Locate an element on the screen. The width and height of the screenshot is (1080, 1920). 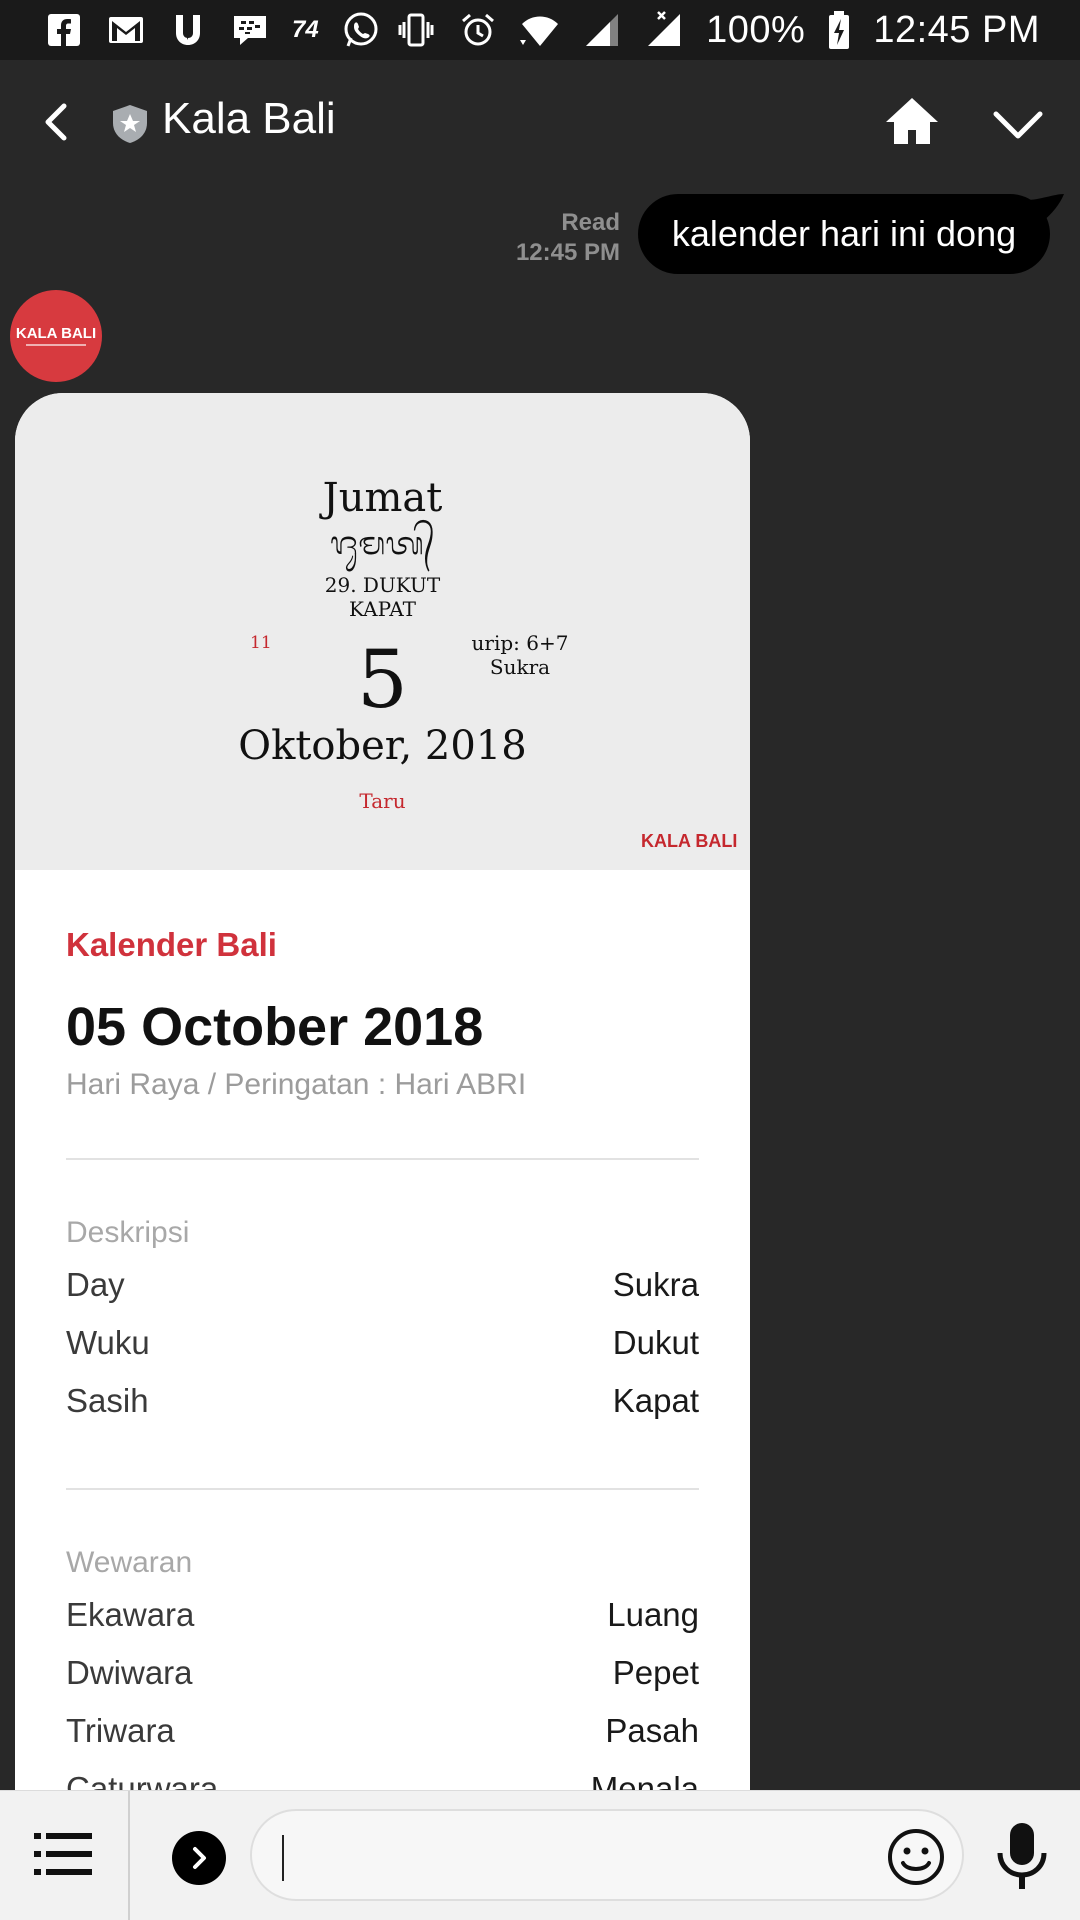
section-title-wewaran: Wewaran is located at coordinates (129, 1562).